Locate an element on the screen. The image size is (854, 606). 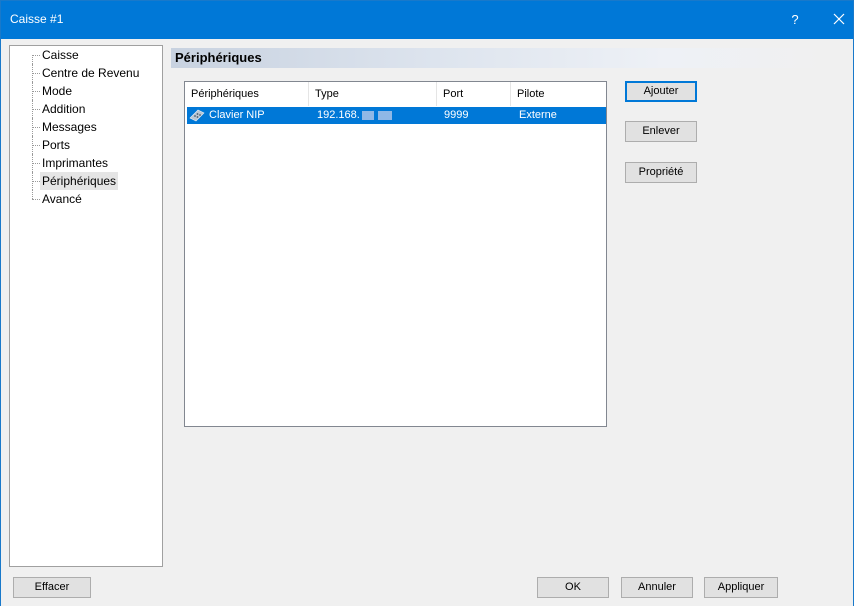
keypad-icon is located at coordinates (197, 117).